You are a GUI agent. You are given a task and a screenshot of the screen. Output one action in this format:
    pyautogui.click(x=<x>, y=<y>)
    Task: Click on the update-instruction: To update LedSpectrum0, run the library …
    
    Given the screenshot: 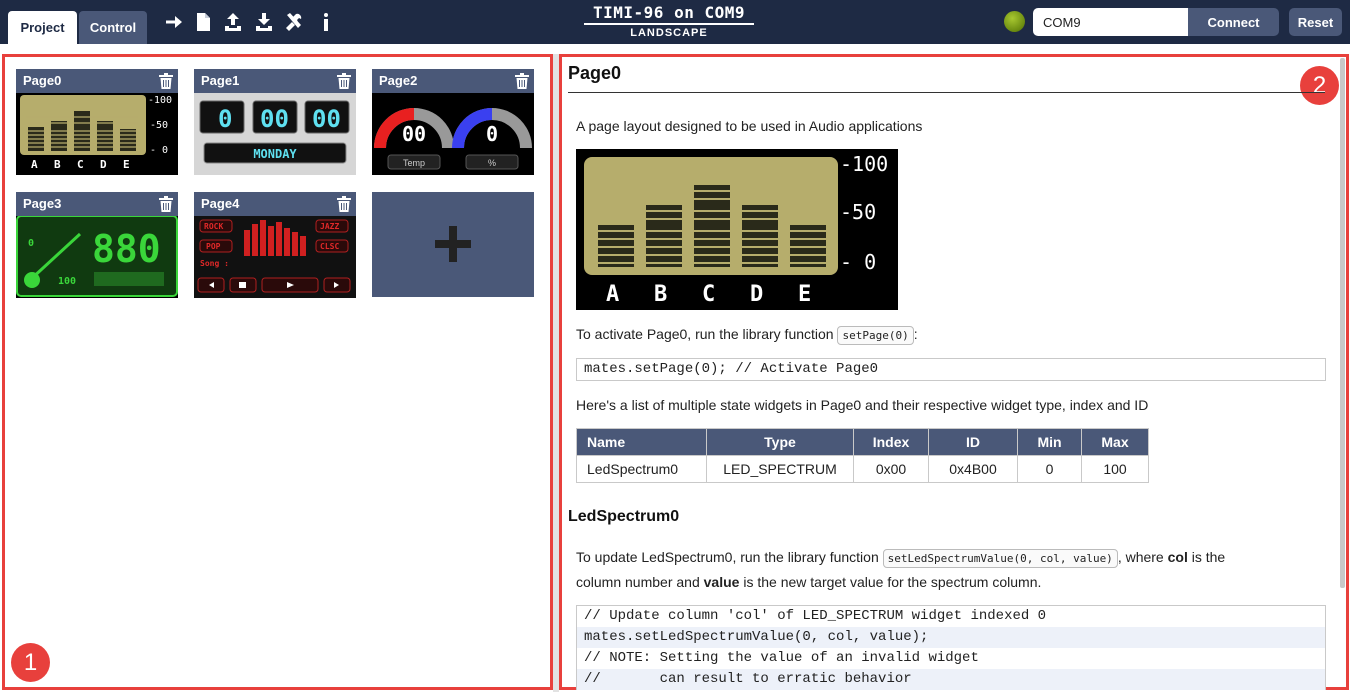 What is the action you would take?
    pyautogui.click(x=951, y=558)
    